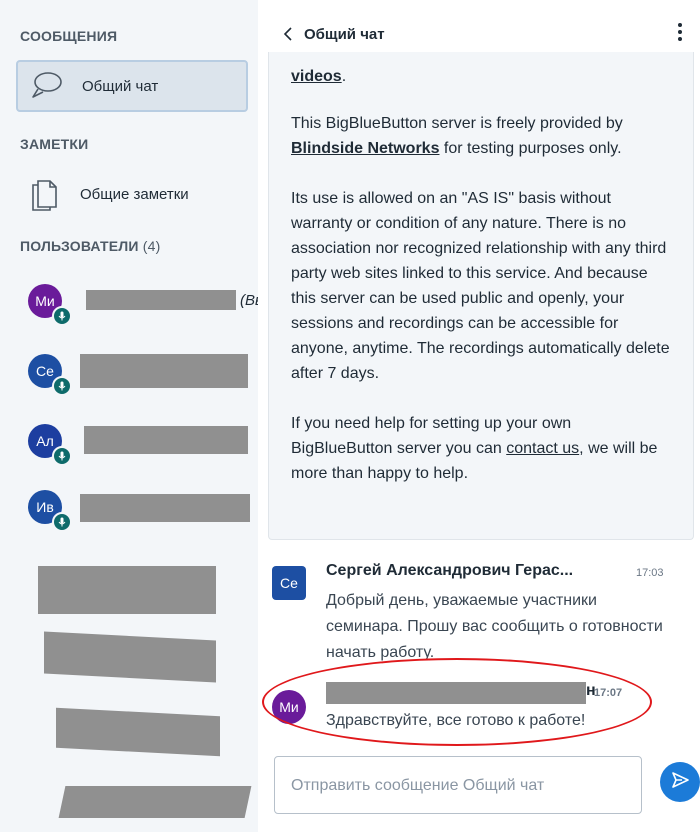 The height and width of the screenshot is (832, 700). I want to click on send-button, so click(680, 782).